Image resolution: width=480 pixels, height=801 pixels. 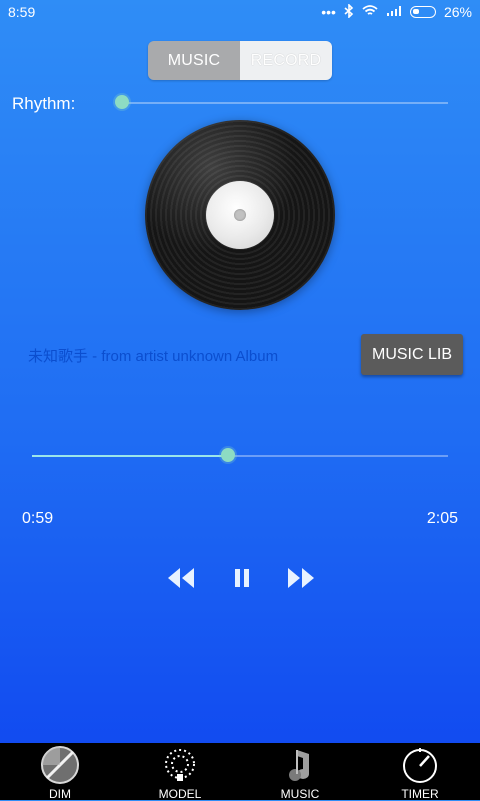 What do you see at coordinates (38, 518) in the screenshot?
I see `elapsed-time: 0:59` at bounding box center [38, 518].